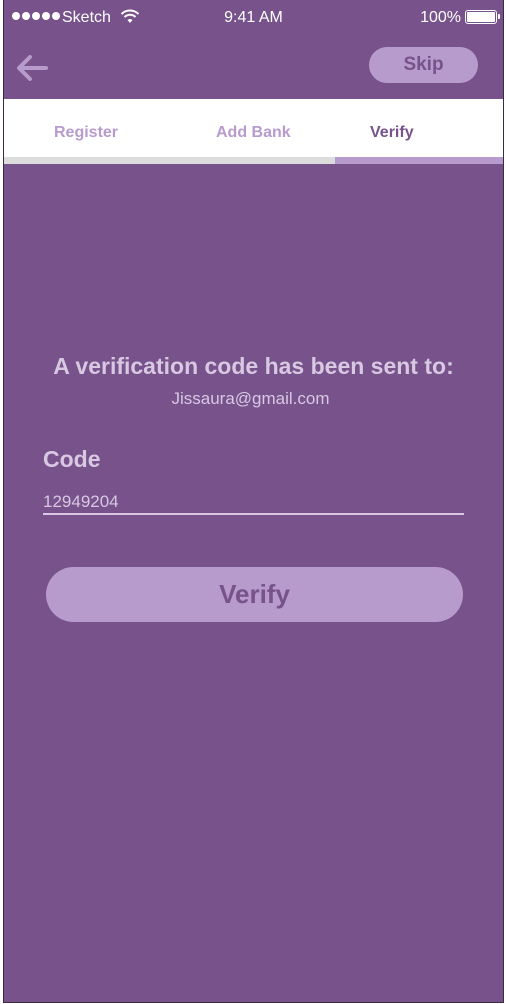 This screenshot has height=1004, width=506. I want to click on tab-add-bank: Add Bank, so click(253, 133).